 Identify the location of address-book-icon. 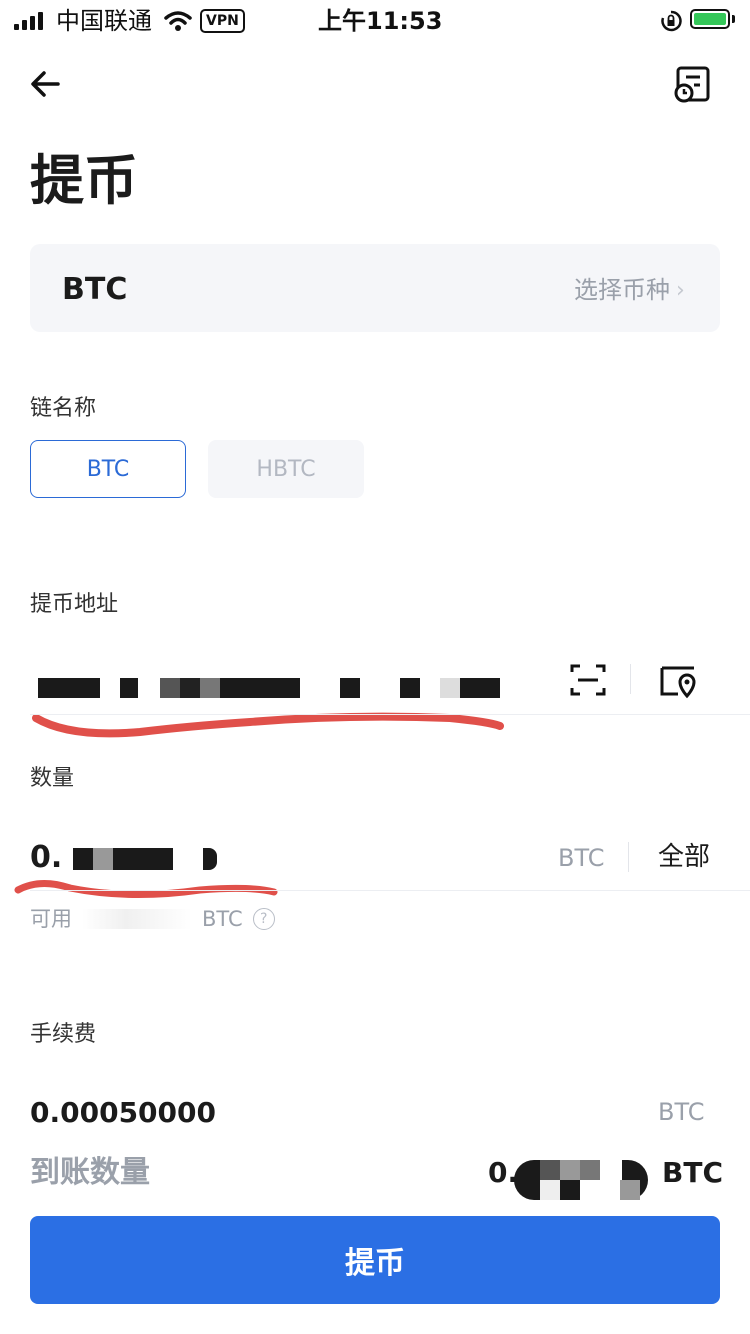
(678, 682).